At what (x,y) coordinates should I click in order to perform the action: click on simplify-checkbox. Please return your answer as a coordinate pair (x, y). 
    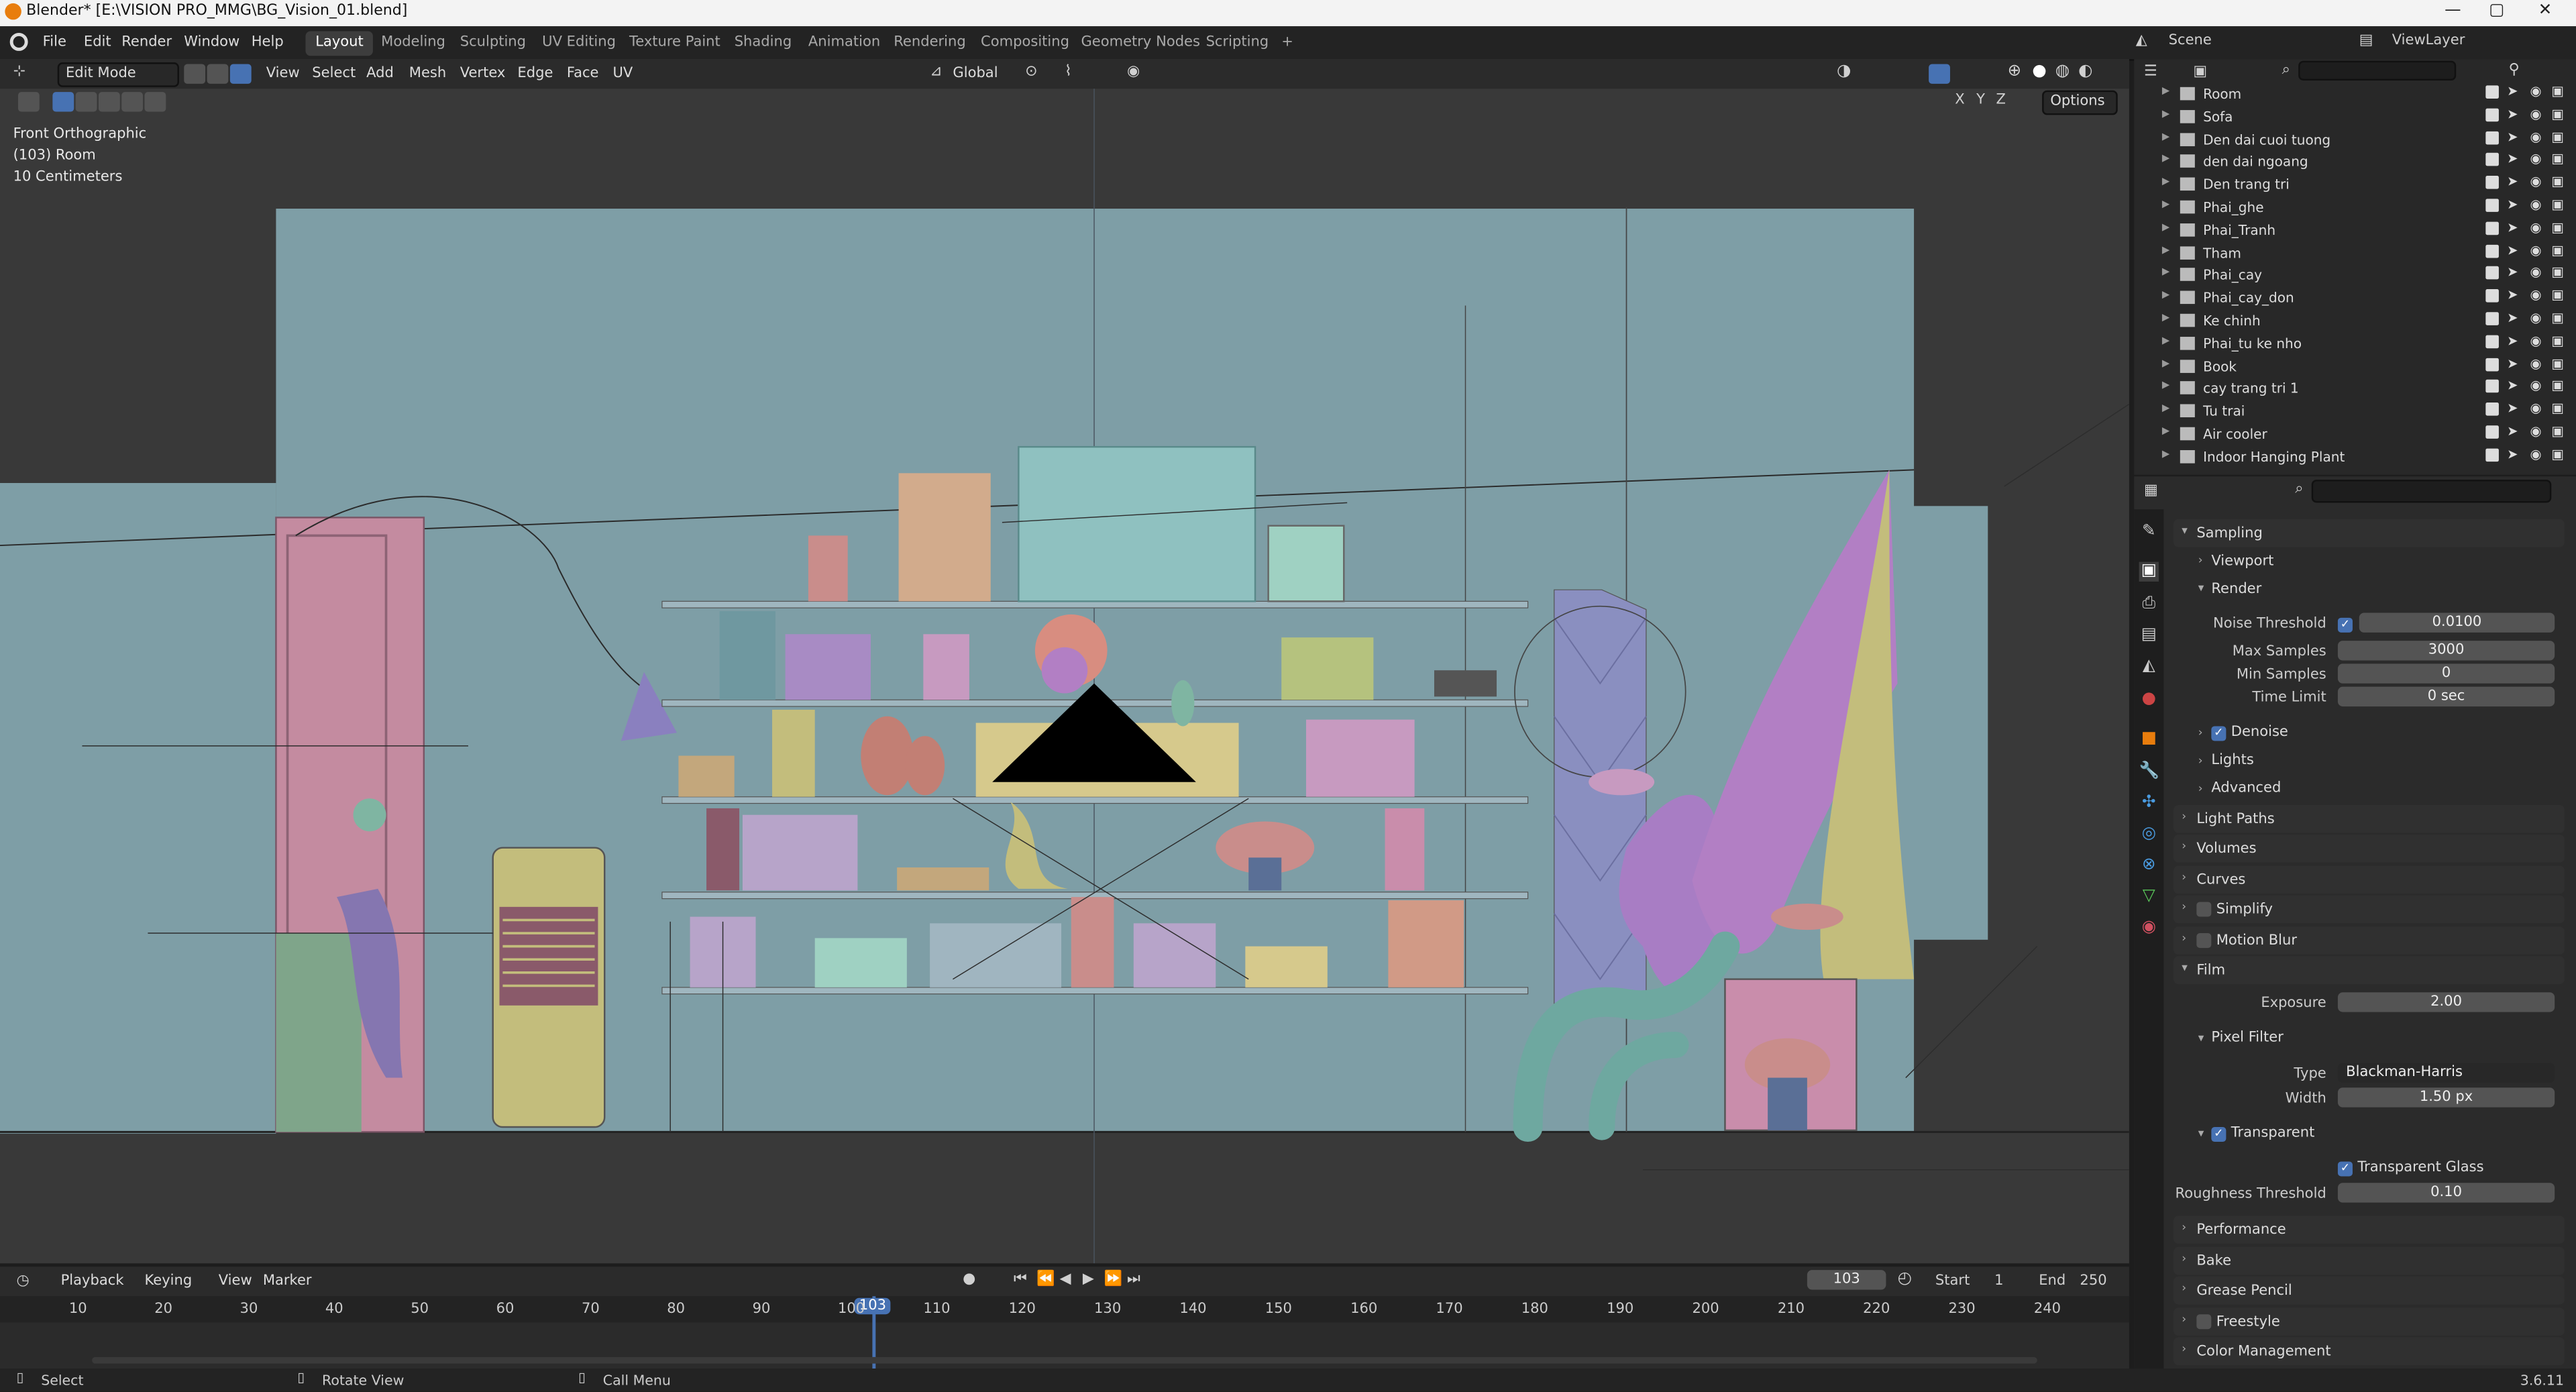
    Looking at the image, I should click on (2204, 909).